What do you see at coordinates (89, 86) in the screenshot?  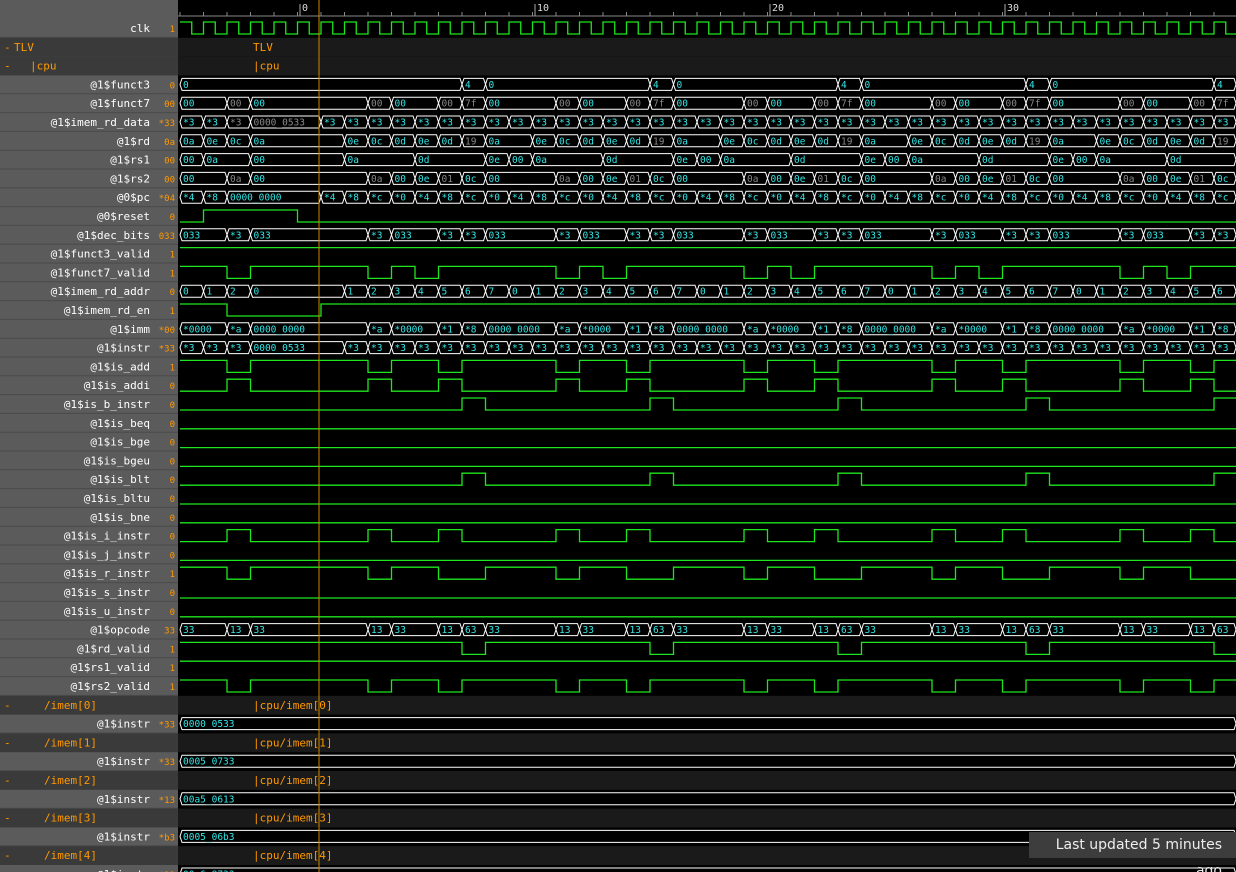 I see `signal-name-row-1-funct3: @1$funct3 0` at bounding box center [89, 86].